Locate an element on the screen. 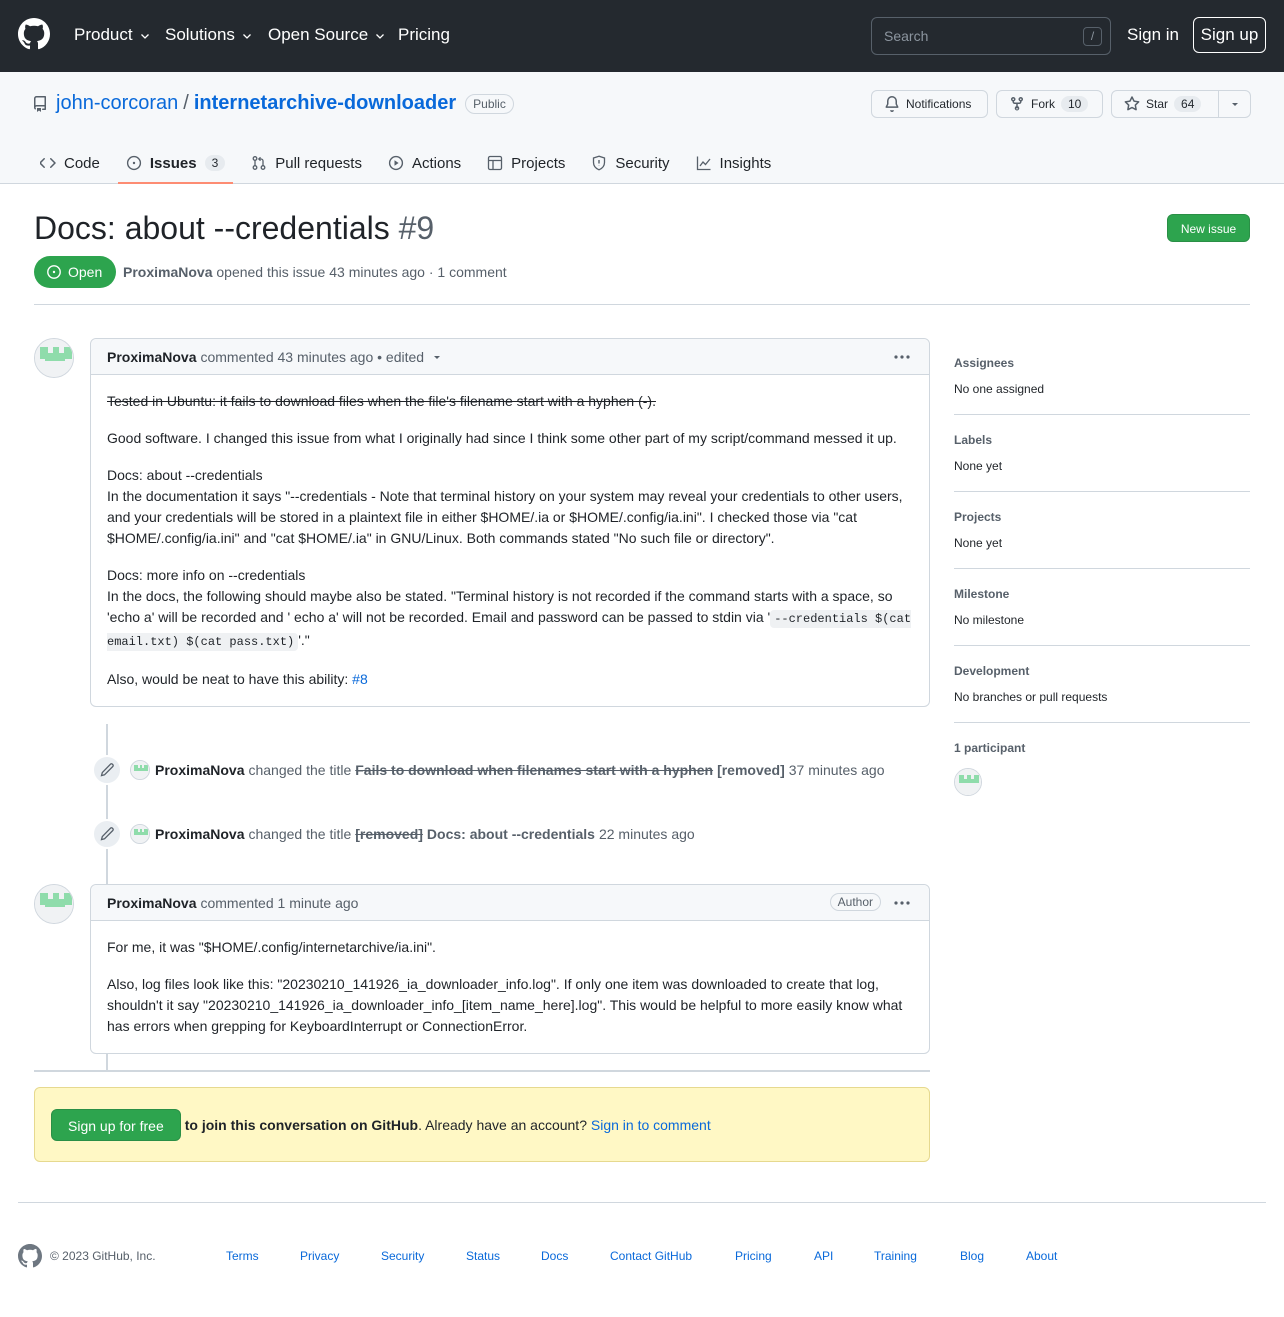 This screenshot has width=1284, height=1317. sign-up-for-free-button: Sign up for free is located at coordinates (116, 1124).